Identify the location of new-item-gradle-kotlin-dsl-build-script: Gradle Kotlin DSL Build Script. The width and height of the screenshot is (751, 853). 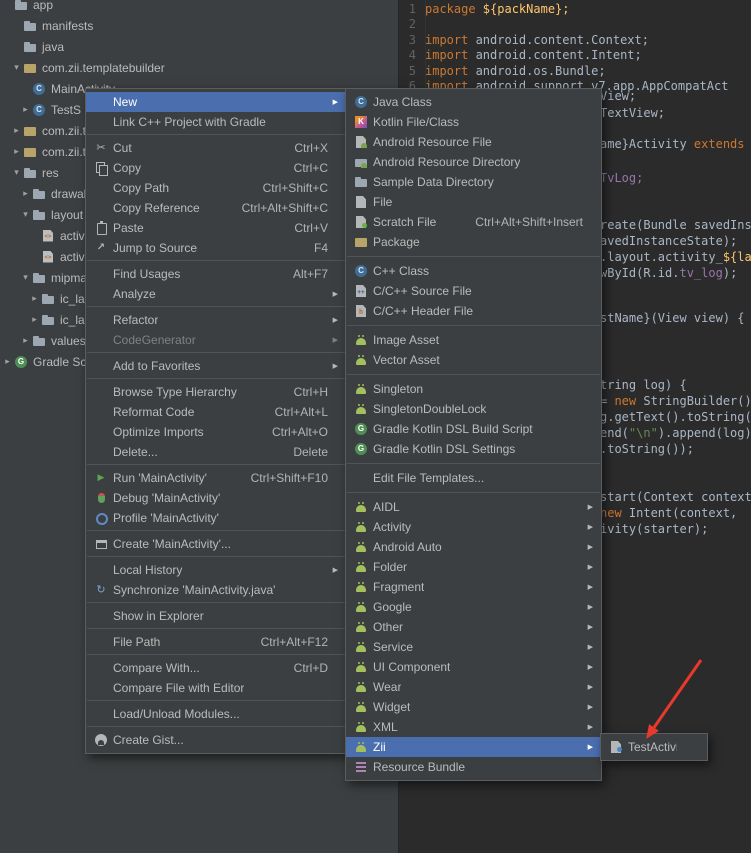
(473, 429).